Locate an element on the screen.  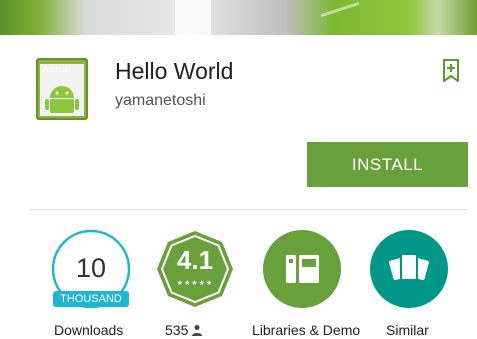
app-icon-text: Android is located at coordinates (57, 69).